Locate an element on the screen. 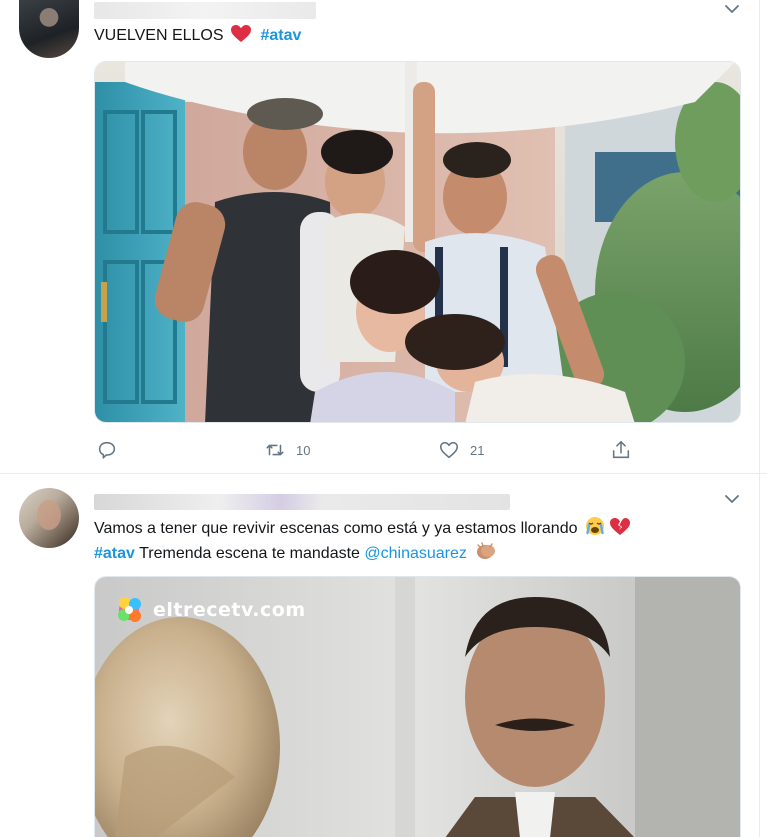 This screenshot has width=767, height=837. mention-link: @chinasuarez is located at coordinates (415, 553).